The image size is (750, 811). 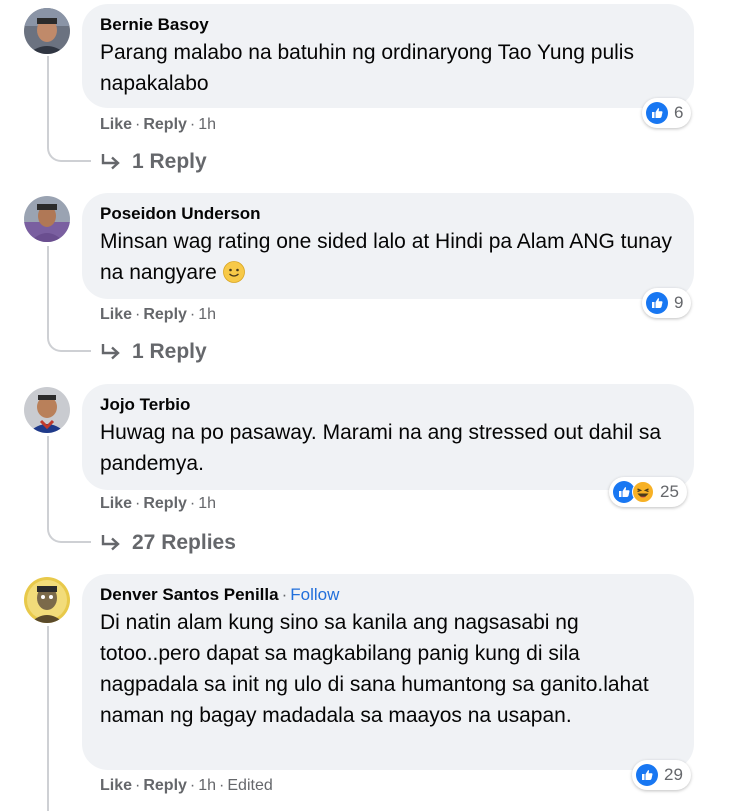 I want to click on author-name: Denver Santos Penilla, so click(x=189, y=594).